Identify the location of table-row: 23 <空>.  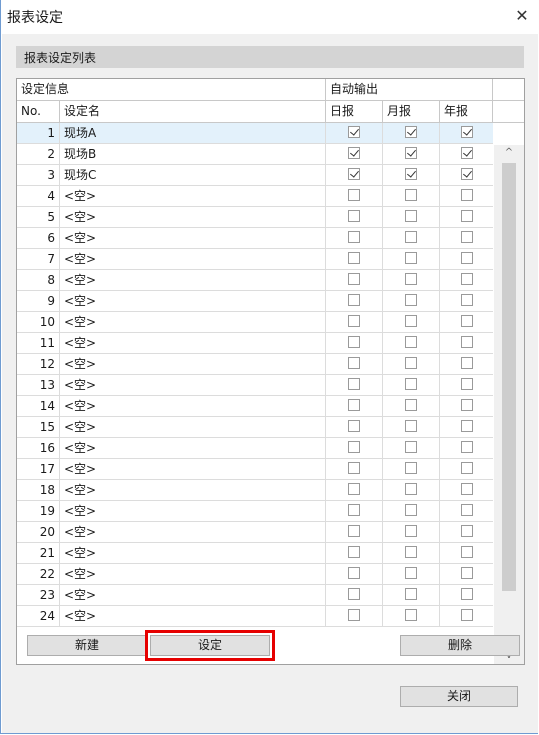
(255, 595).